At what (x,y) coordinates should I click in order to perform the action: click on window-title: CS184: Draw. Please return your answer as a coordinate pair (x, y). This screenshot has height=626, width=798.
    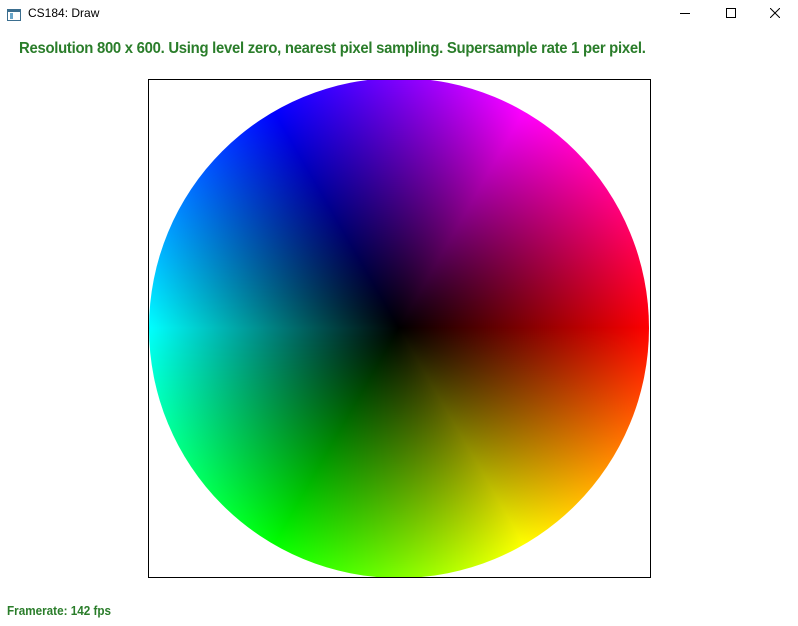
    Looking at the image, I should click on (64, 13).